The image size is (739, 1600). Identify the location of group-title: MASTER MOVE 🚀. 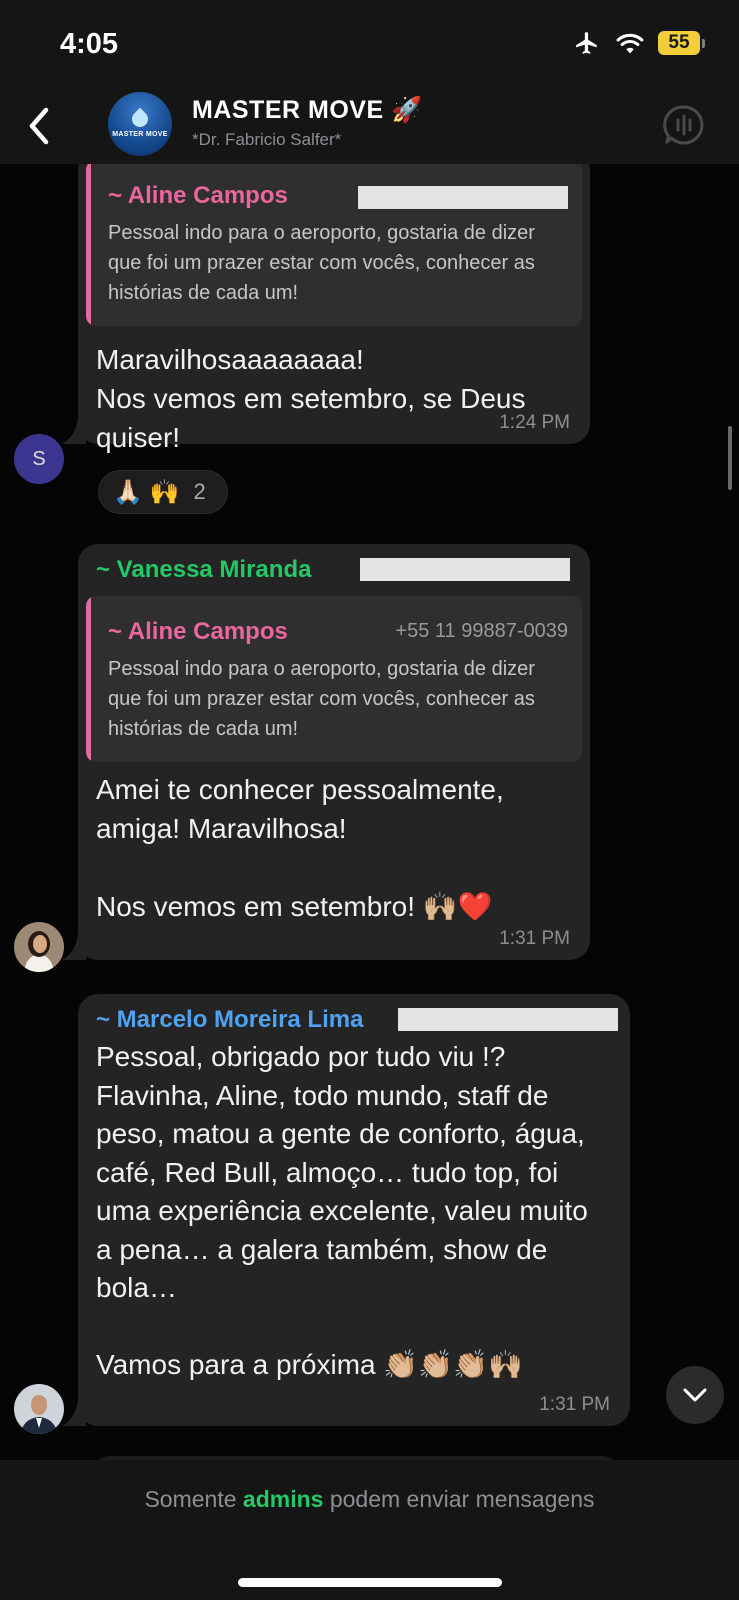
(307, 110).